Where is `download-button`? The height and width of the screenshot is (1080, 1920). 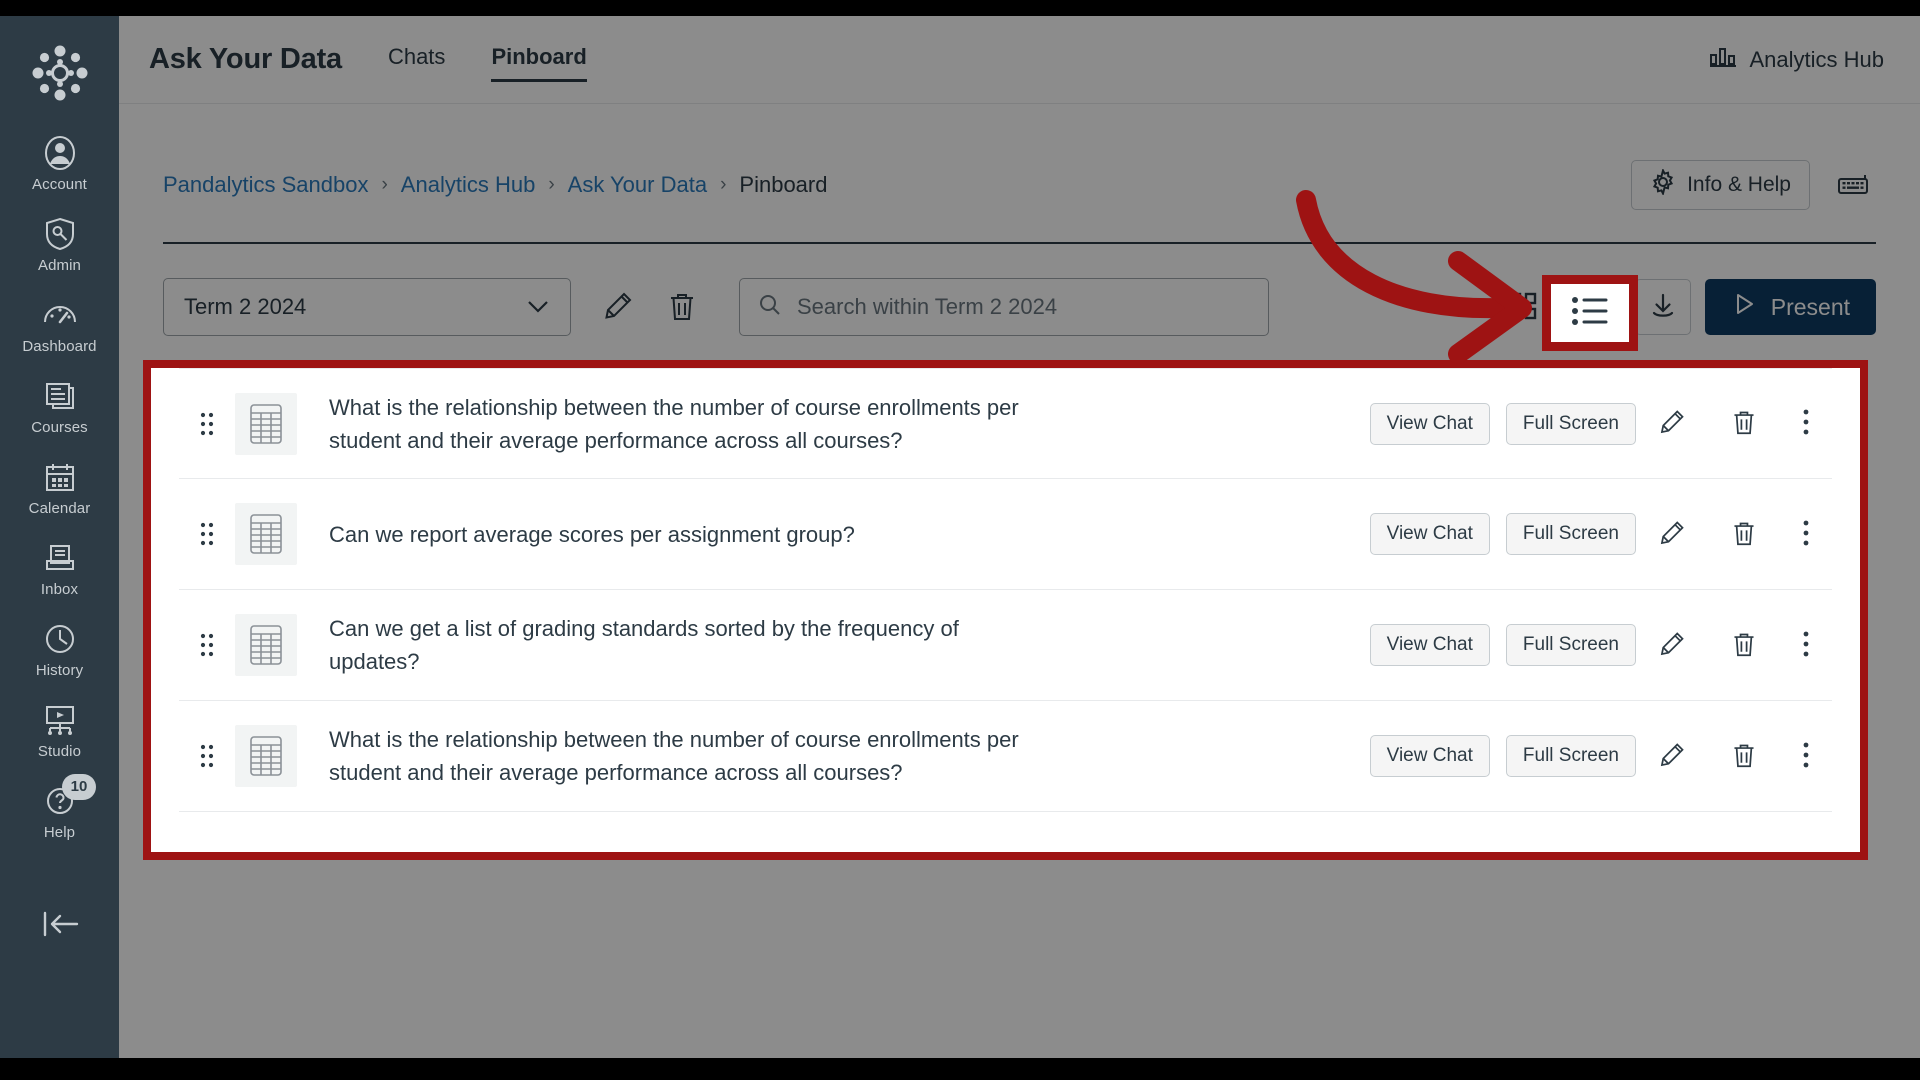
download-button is located at coordinates (1662, 307).